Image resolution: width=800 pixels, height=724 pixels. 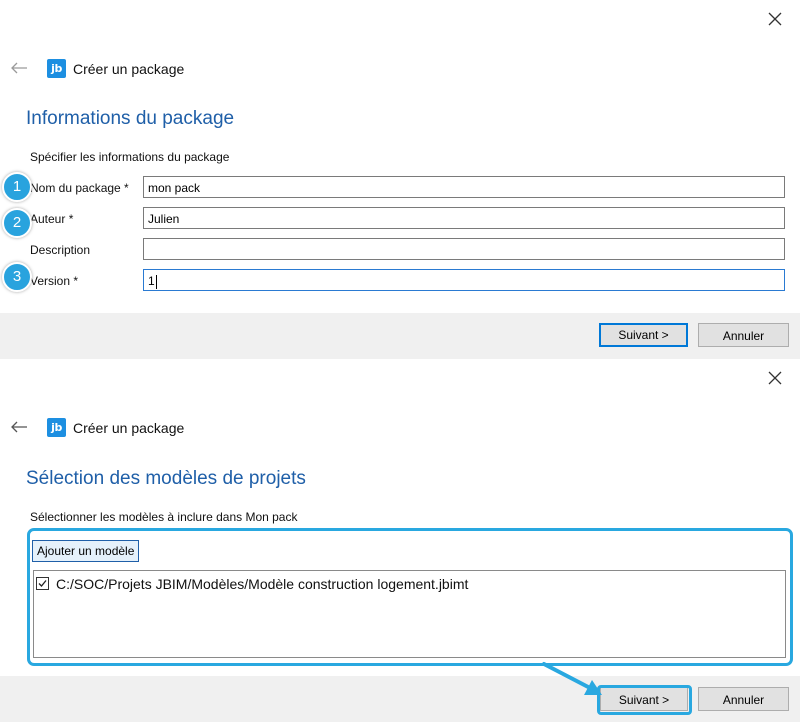 What do you see at coordinates (572, 678) in the screenshot?
I see `arrow-pointer-icon` at bounding box center [572, 678].